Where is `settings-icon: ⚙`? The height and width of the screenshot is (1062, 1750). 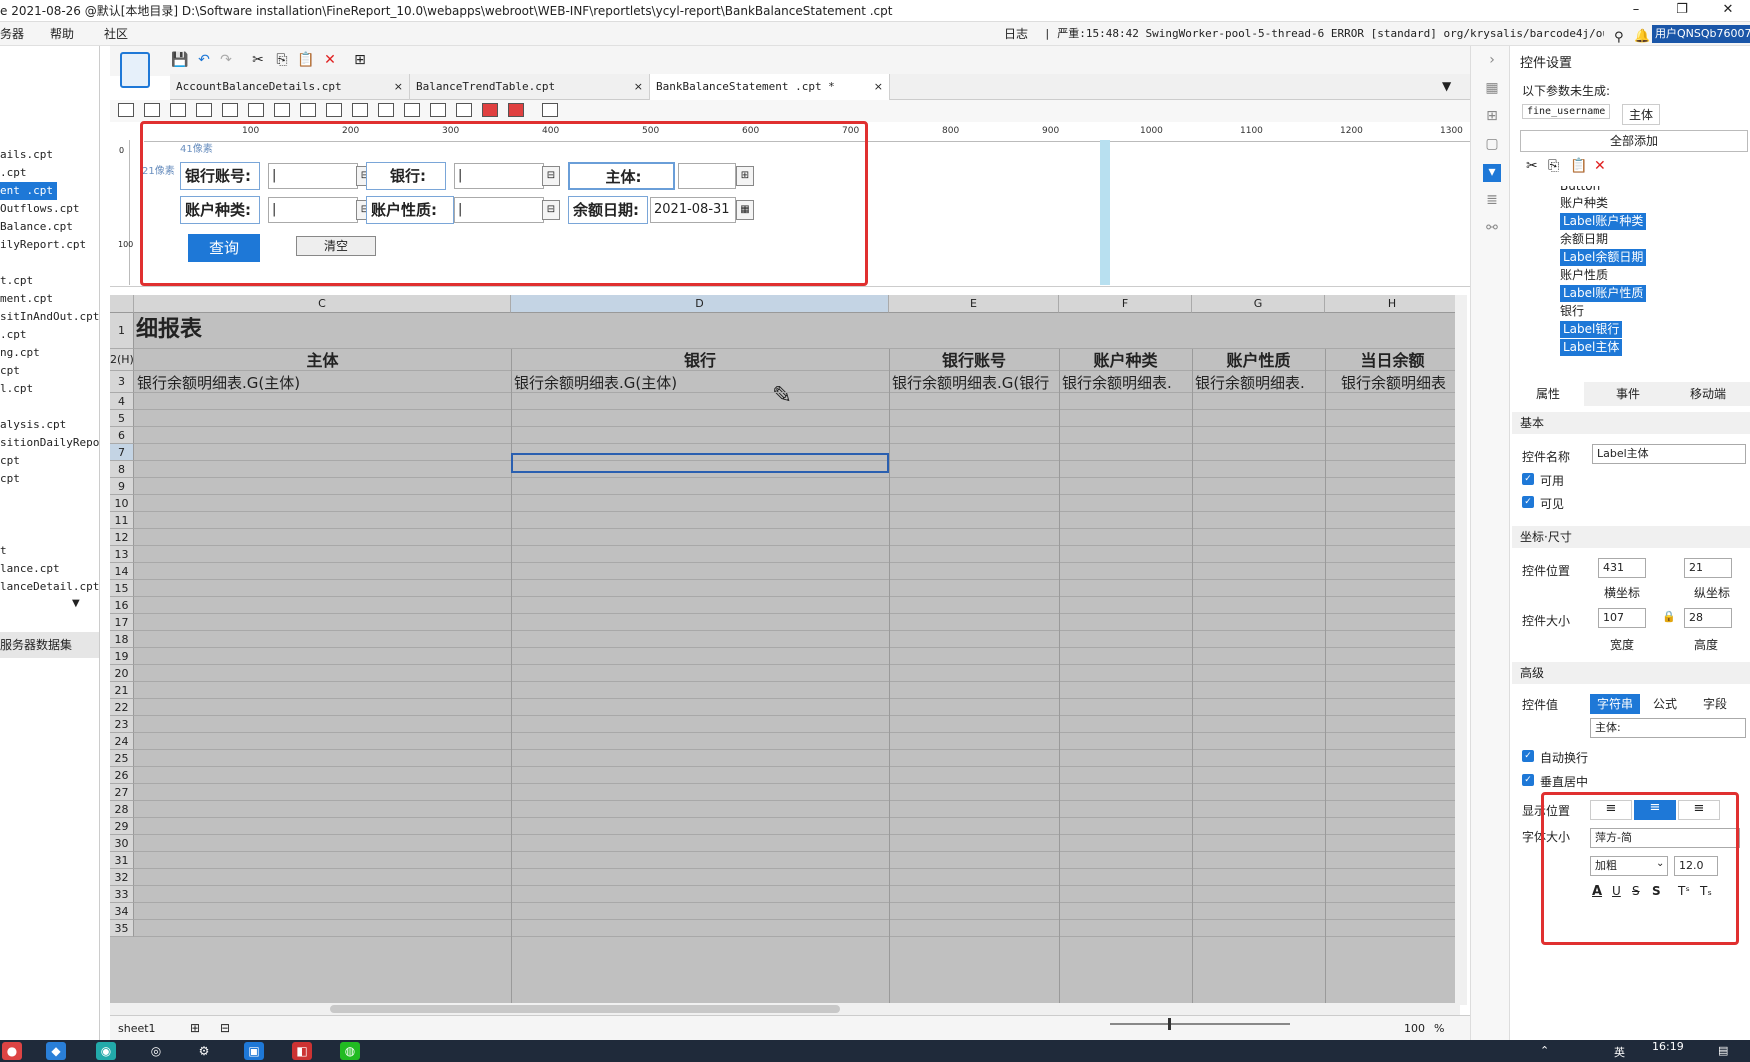
settings-icon: ⚙ is located at coordinates (204, 1051).